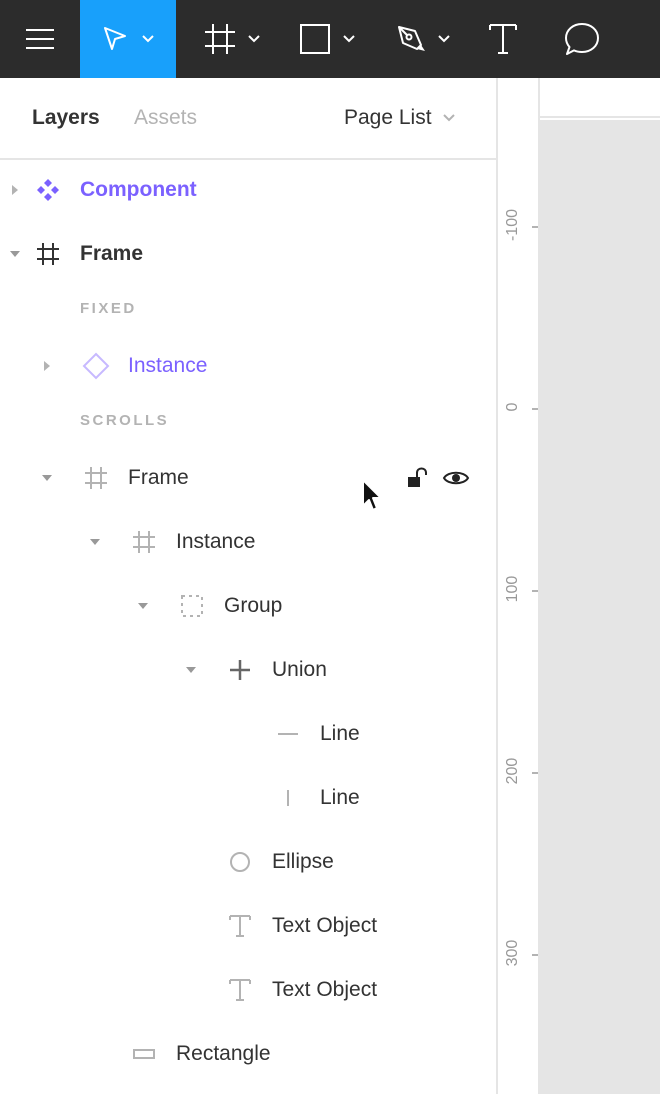 This screenshot has width=660, height=1094. I want to click on page-list-dropdown: Page List, so click(400, 118).